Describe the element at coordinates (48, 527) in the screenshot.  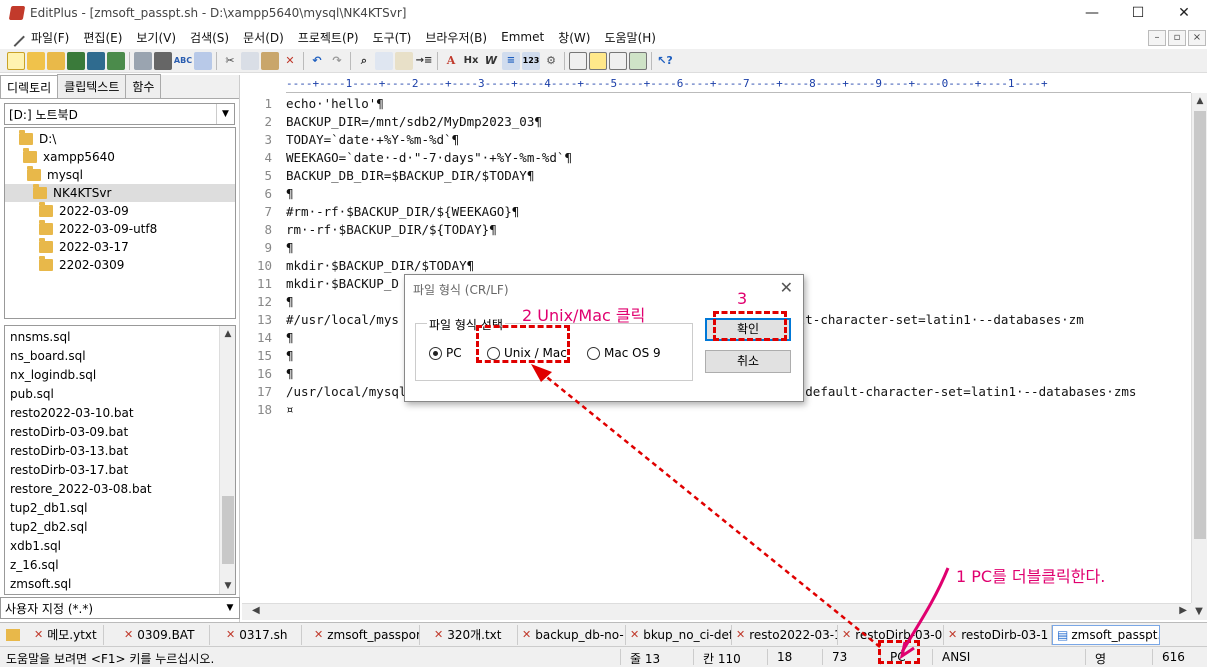
I see `file-item: tup2_db2.sql` at that location.